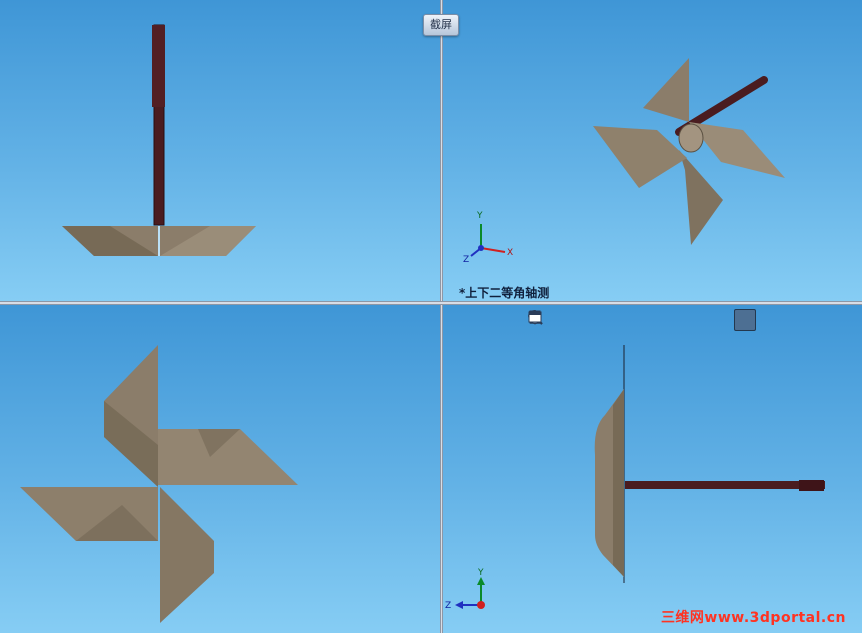  What do you see at coordinates (441, 316) in the screenshot?
I see `viewport-divider-vertical` at bounding box center [441, 316].